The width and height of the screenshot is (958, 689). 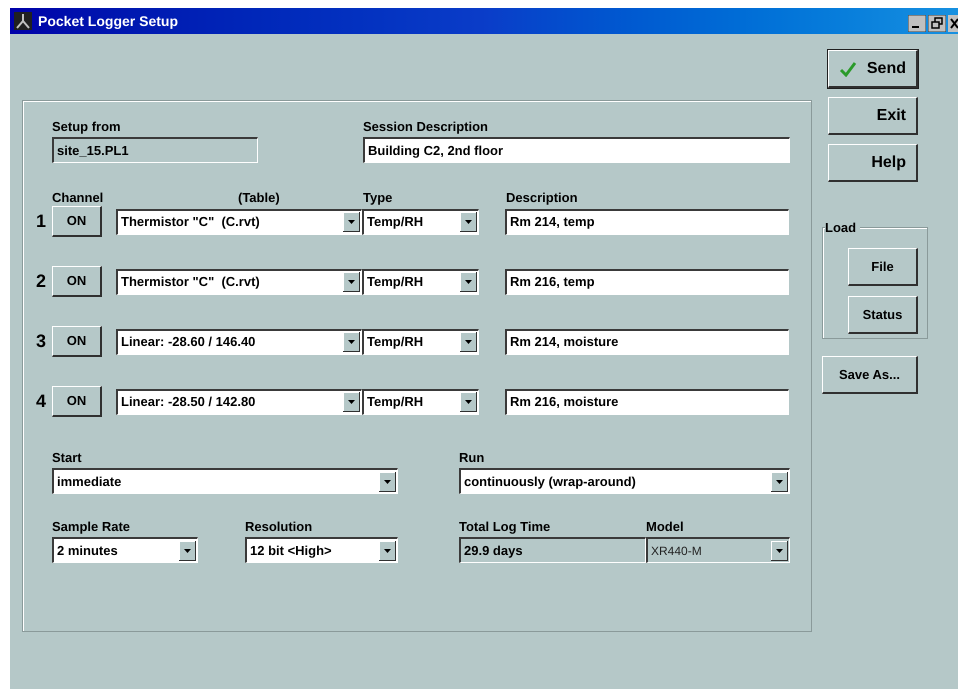 What do you see at coordinates (225, 481) in the screenshot?
I see `start-dropdown: immediate` at bounding box center [225, 481].